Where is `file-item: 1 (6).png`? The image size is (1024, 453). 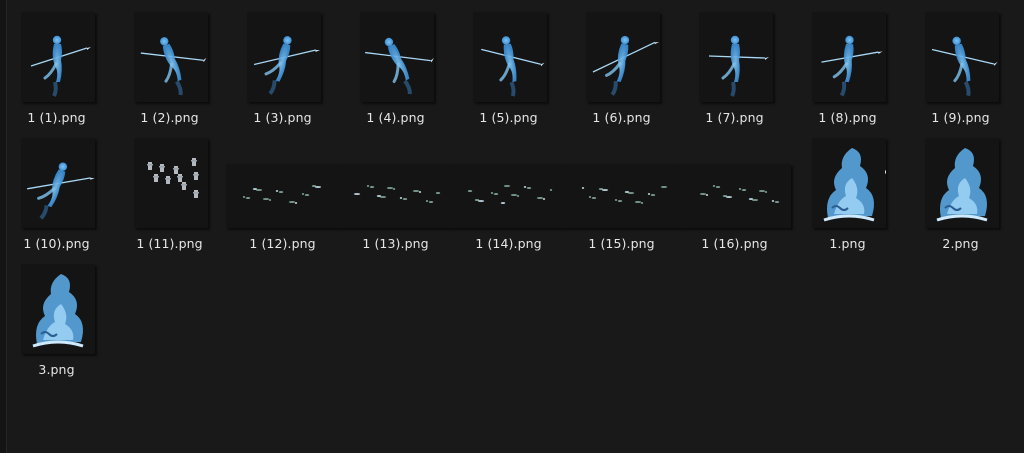
file-item: 1 (6).png is located at coordinates (621, 65).